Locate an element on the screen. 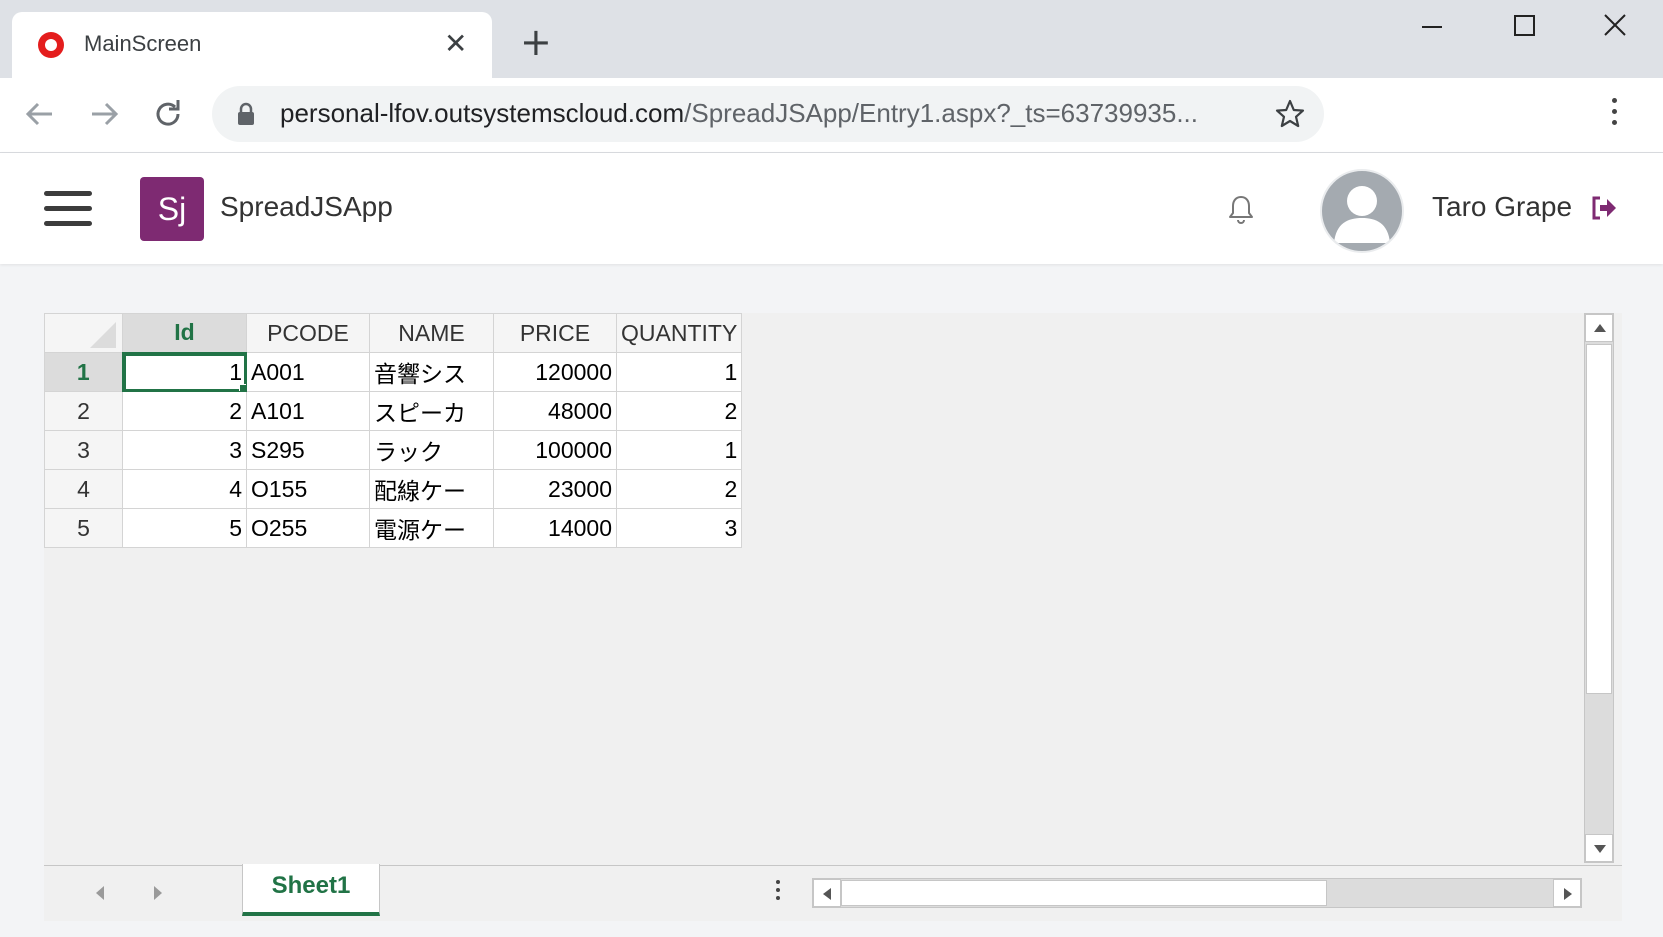  cell: 14000 is located at coordinates (555, 528).